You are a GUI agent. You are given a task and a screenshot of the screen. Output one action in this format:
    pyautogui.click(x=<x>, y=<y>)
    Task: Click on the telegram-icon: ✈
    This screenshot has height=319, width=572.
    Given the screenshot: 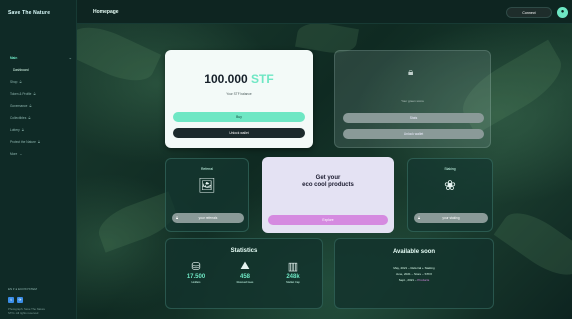 What is the action you would take?
    pyautogui.click(x=20, y=300)
    